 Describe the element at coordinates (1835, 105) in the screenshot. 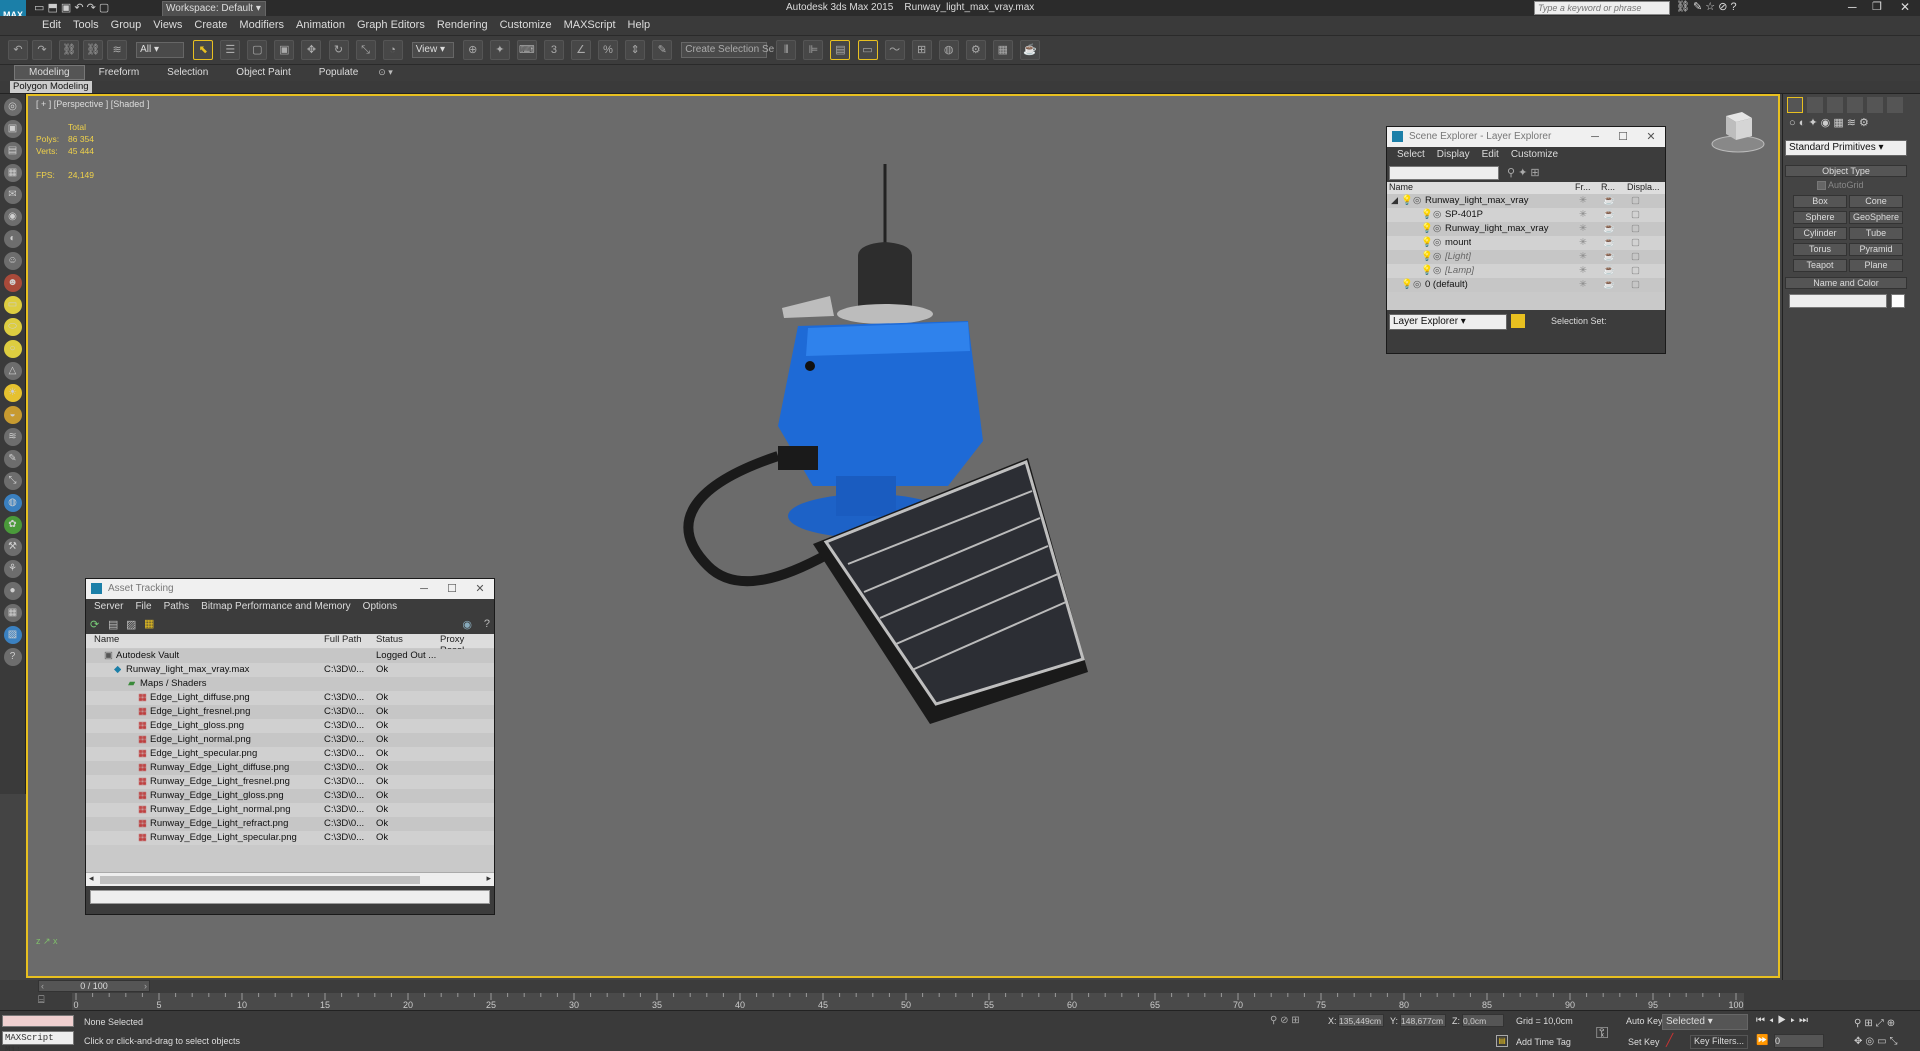

I see `hierarchy-tab-icon` at that location.